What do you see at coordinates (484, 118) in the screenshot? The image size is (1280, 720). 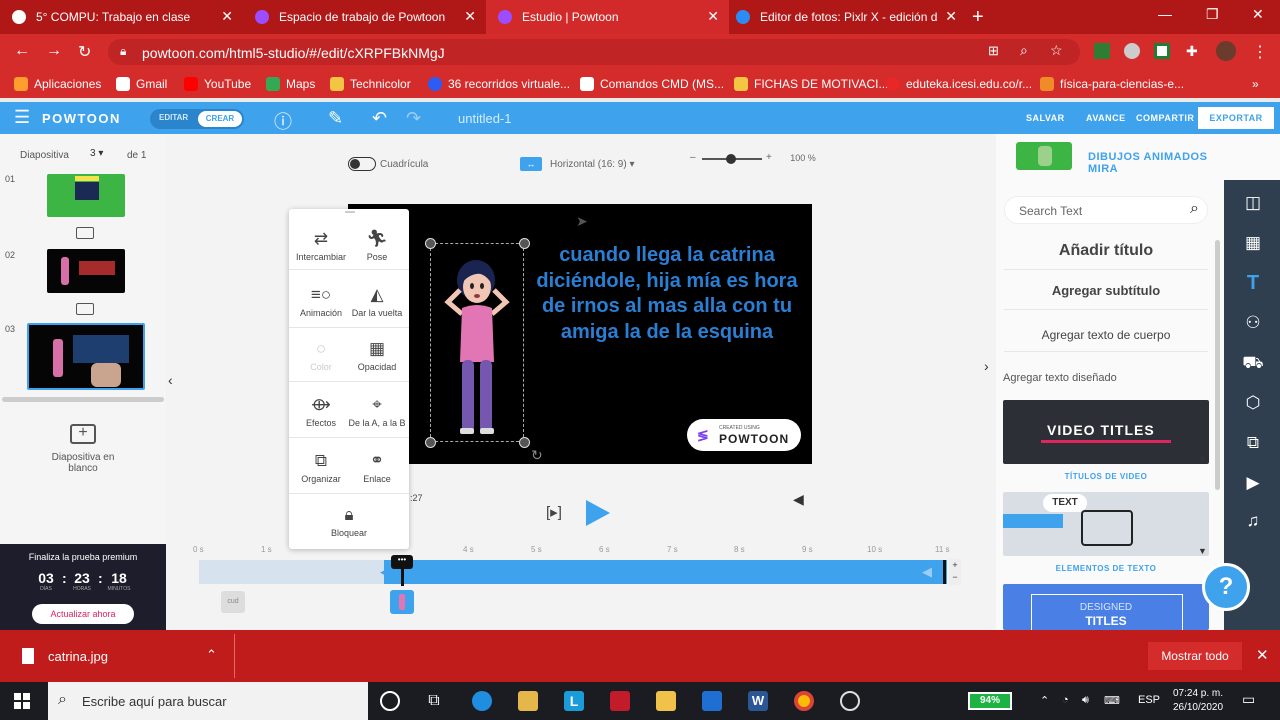 I see `file-name: untitled-1` at bounding box center [484, 118].